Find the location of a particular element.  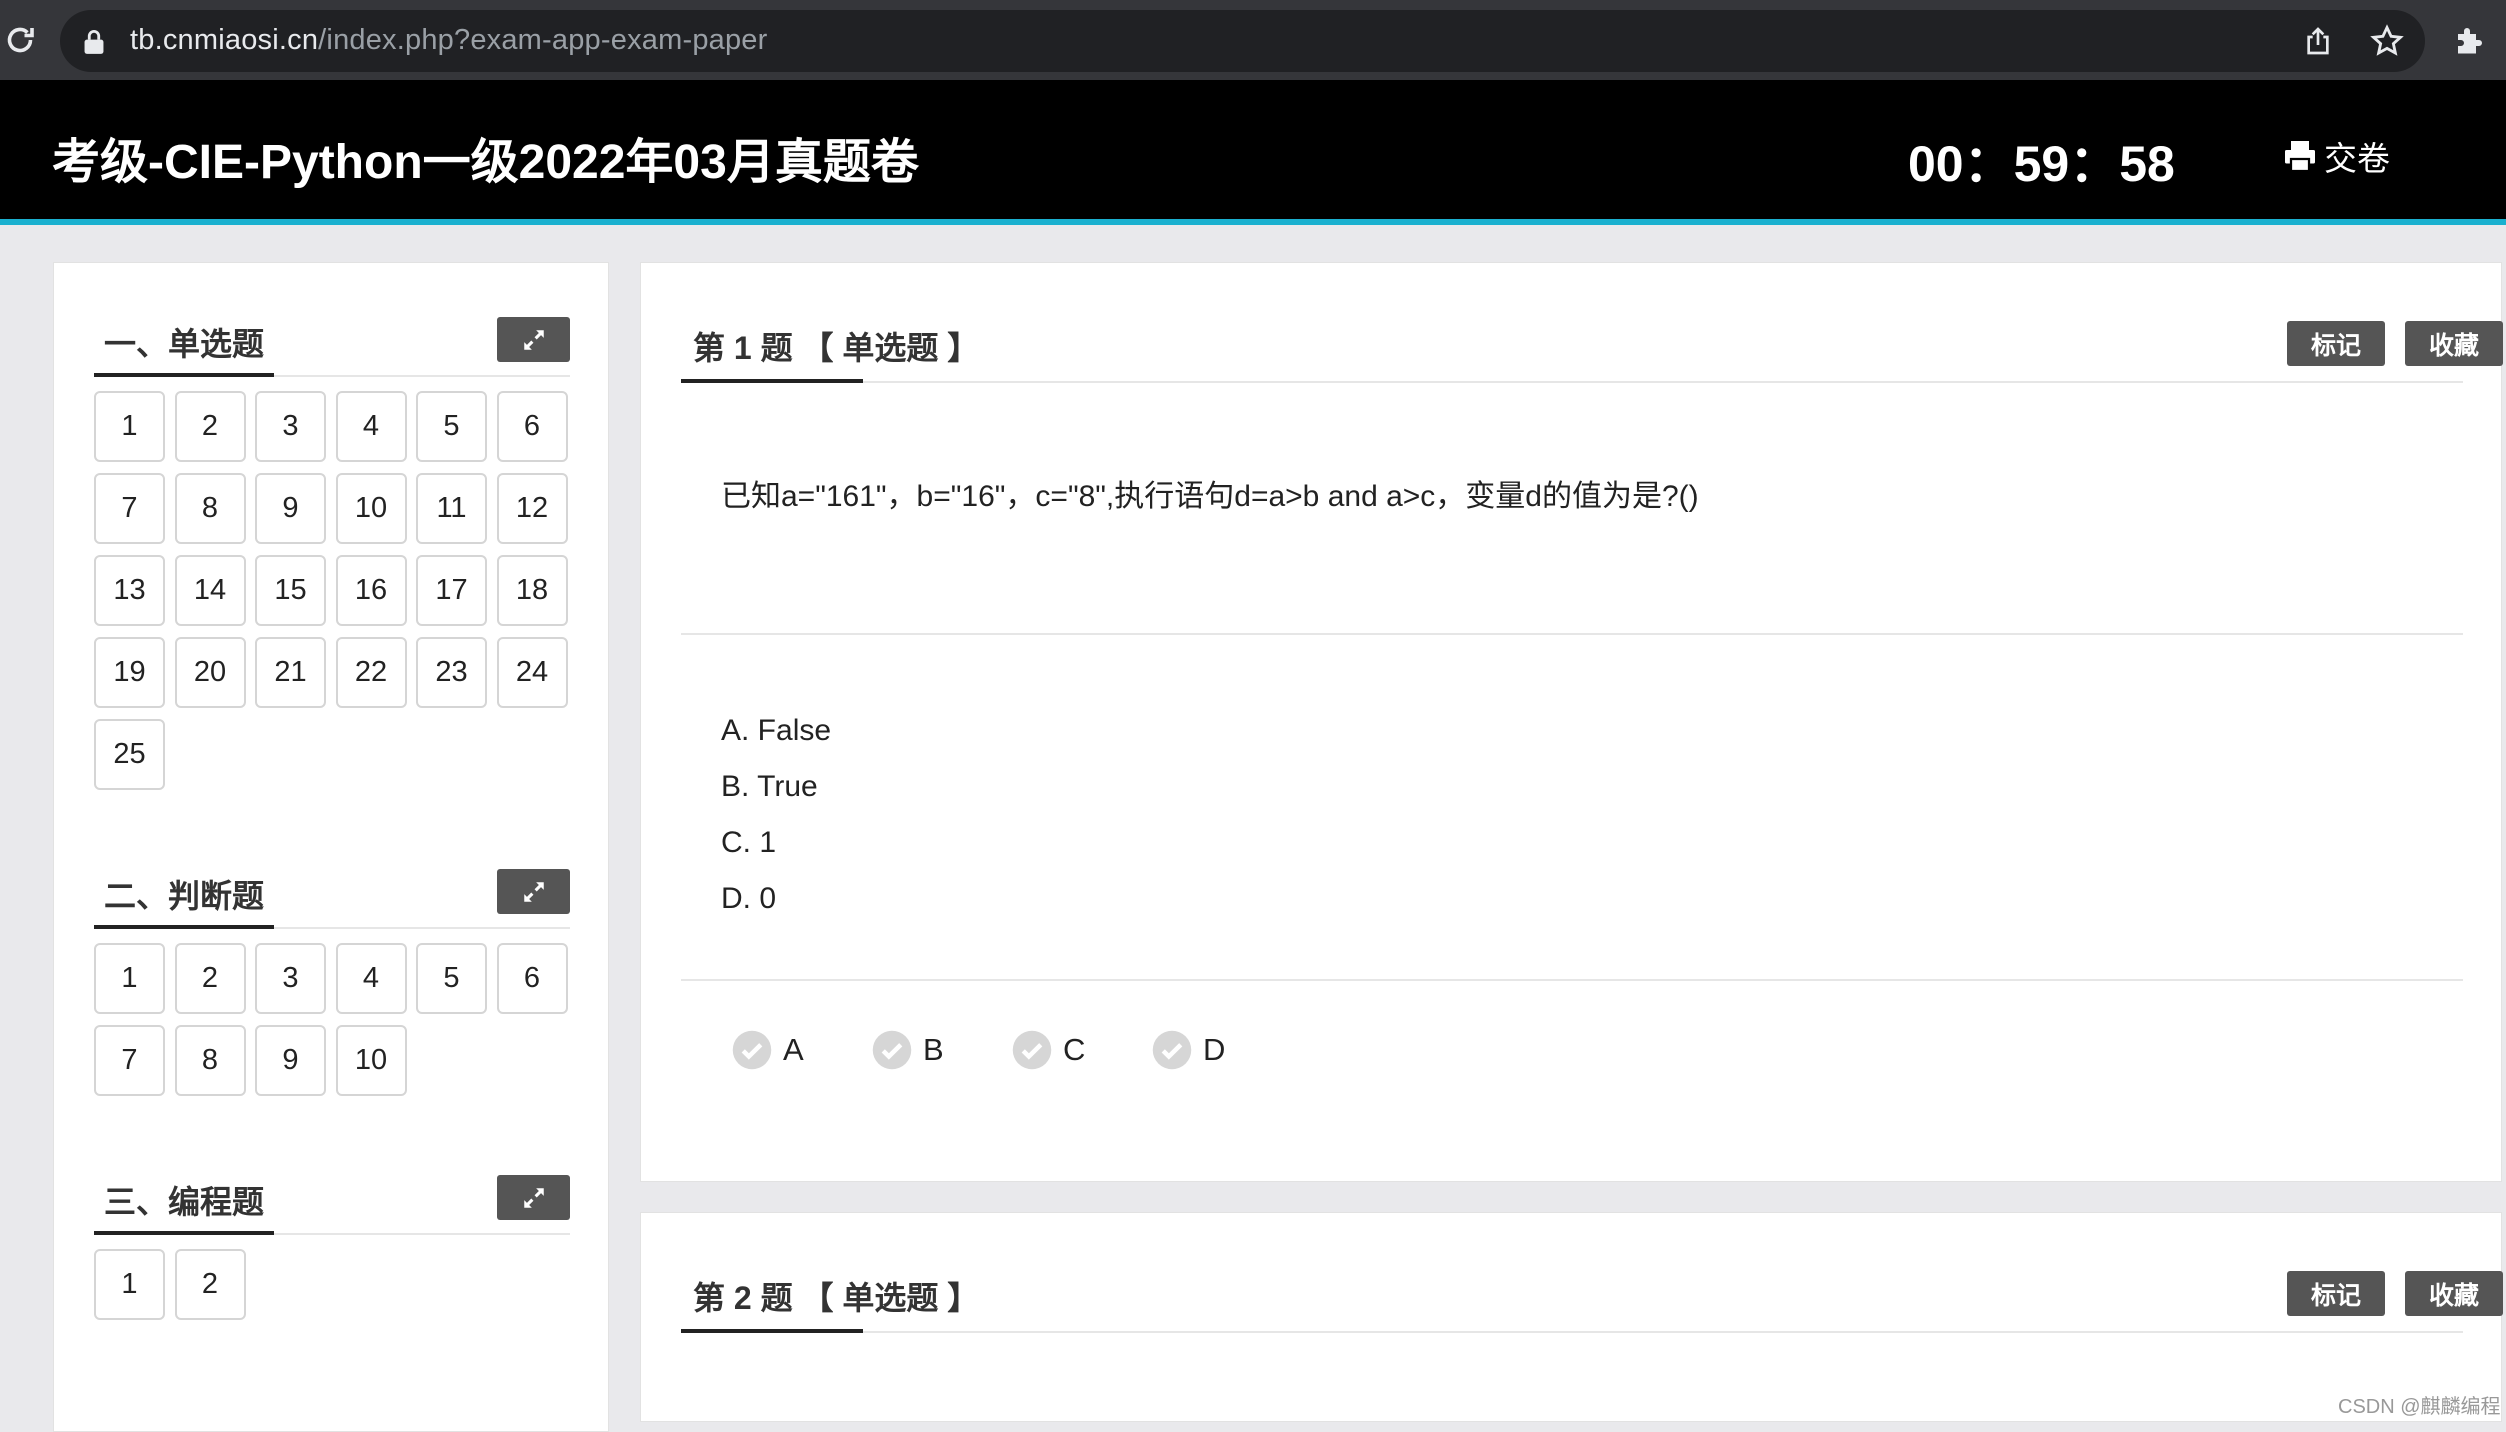

section-programming: 三、编程题 12 is located at coordinates (332, 1241).